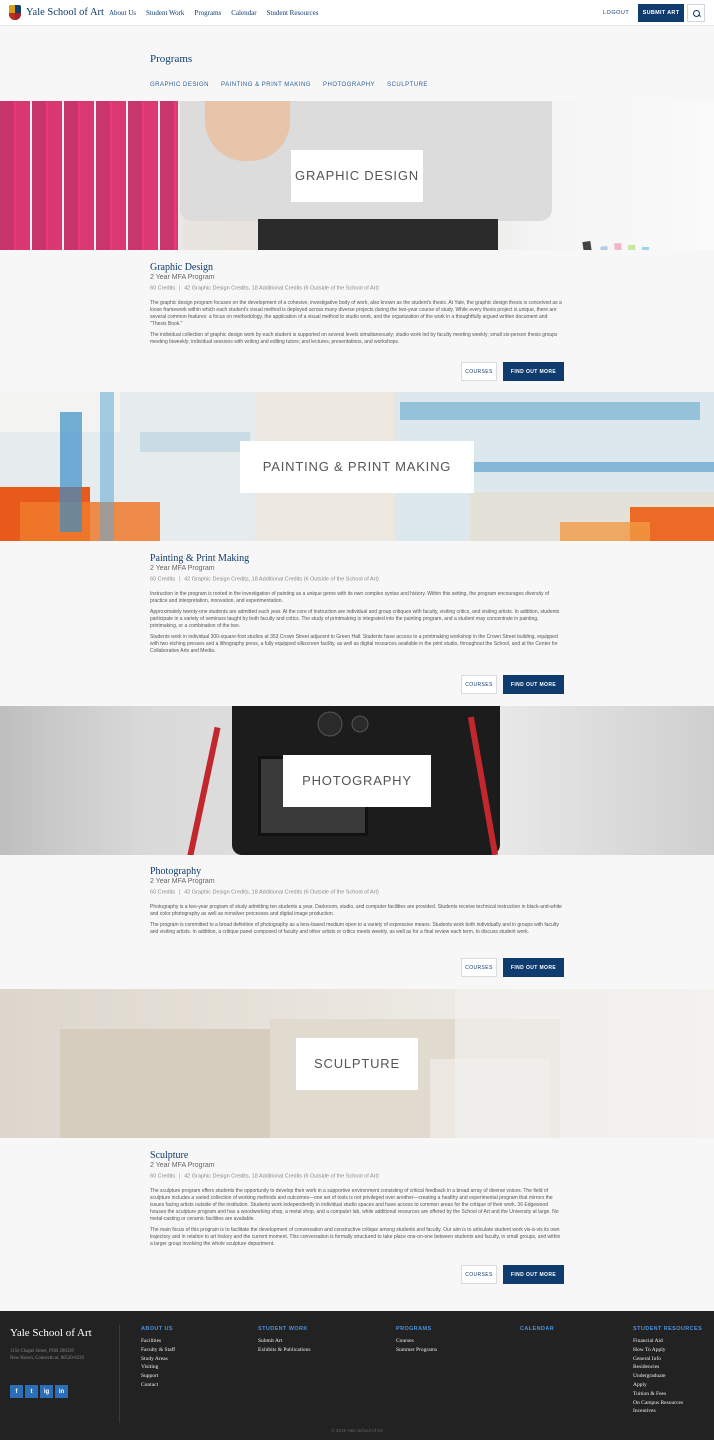 This screenshot has height=1440, width=714. I want to click on footer-link: Exhibits & Publications, so click(284, 1350).